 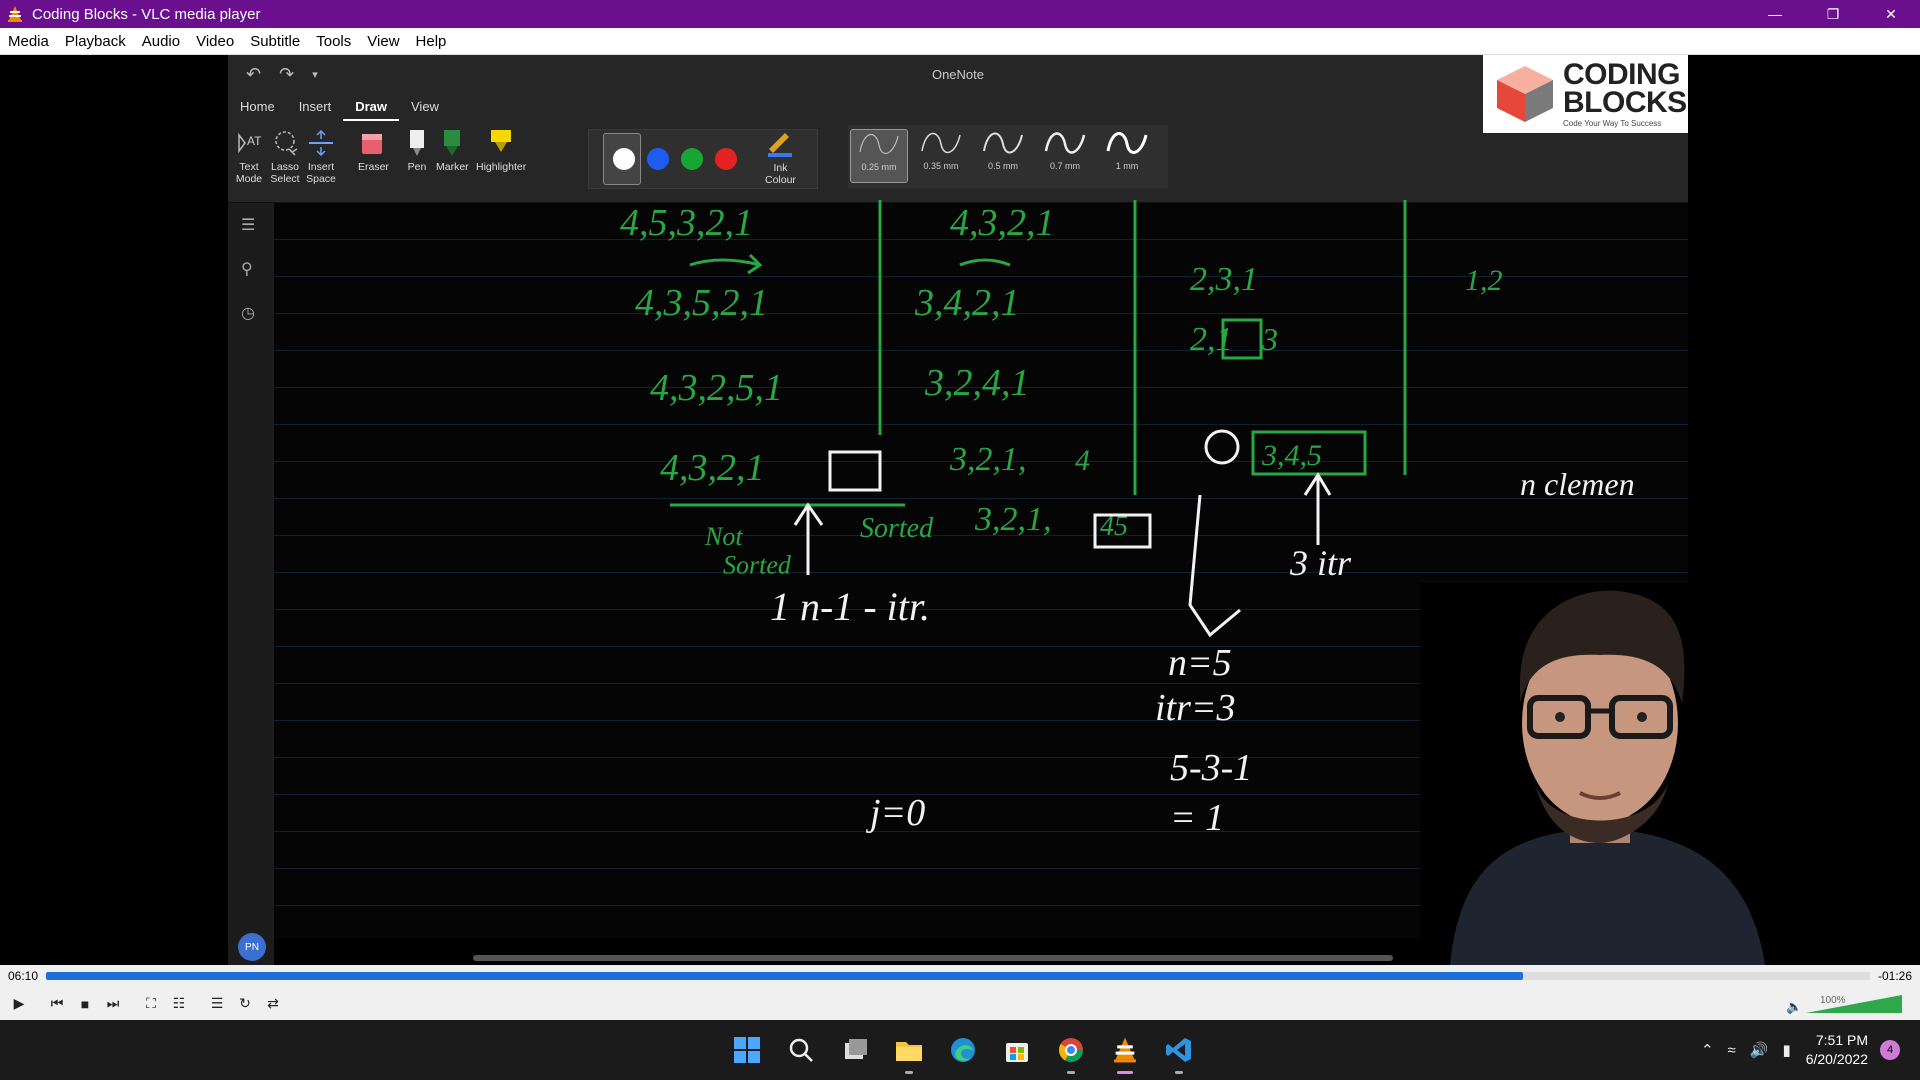 I want to click on color-swatch-green, so click(x=692, y=159).